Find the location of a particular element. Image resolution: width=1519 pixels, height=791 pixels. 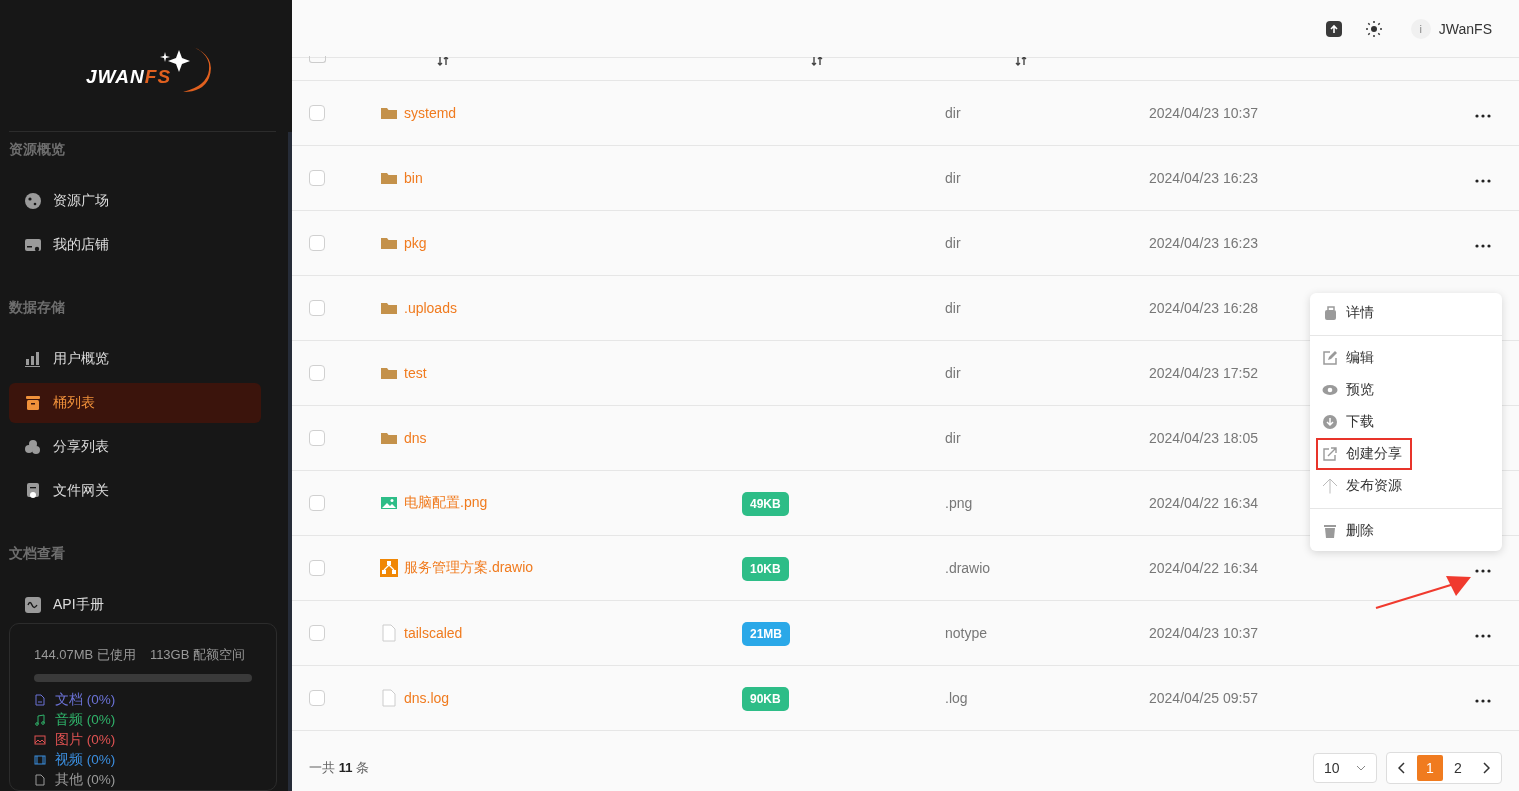

nav-item: API手册 is located at coordinates (135, 605).